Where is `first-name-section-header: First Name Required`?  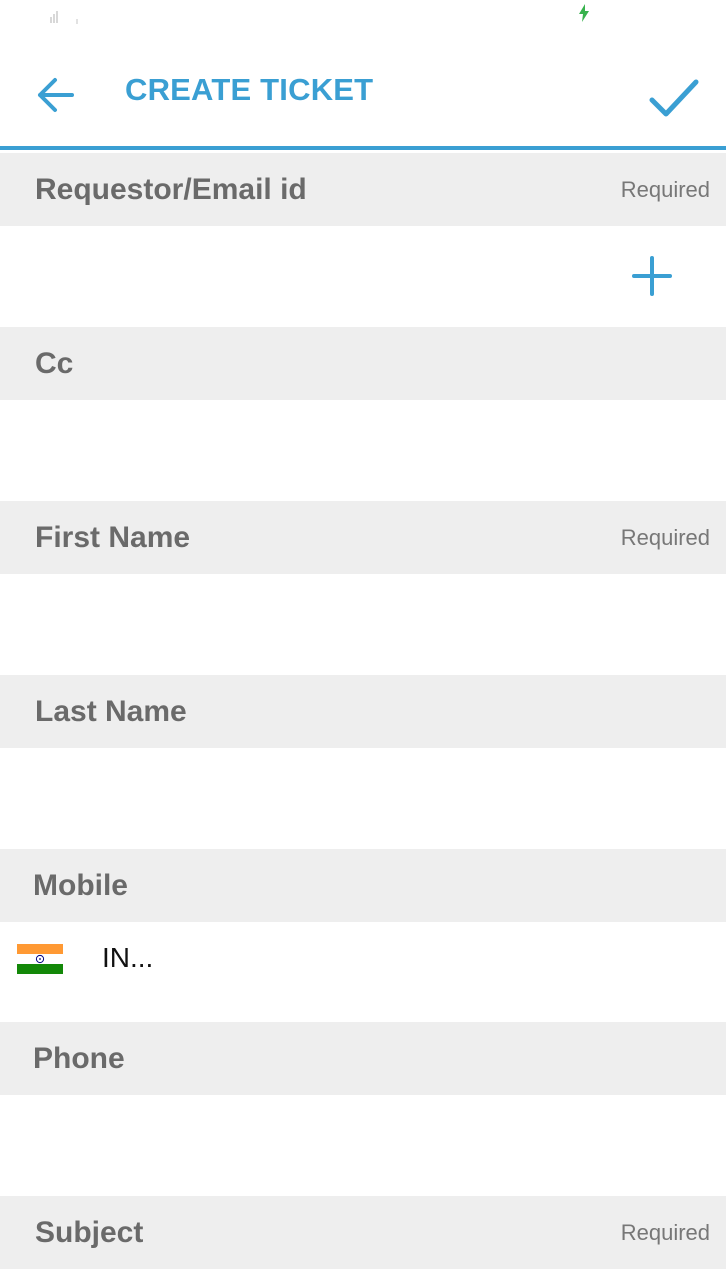 first-name-section-header: First Name Required is located at coordinates (363, 537).